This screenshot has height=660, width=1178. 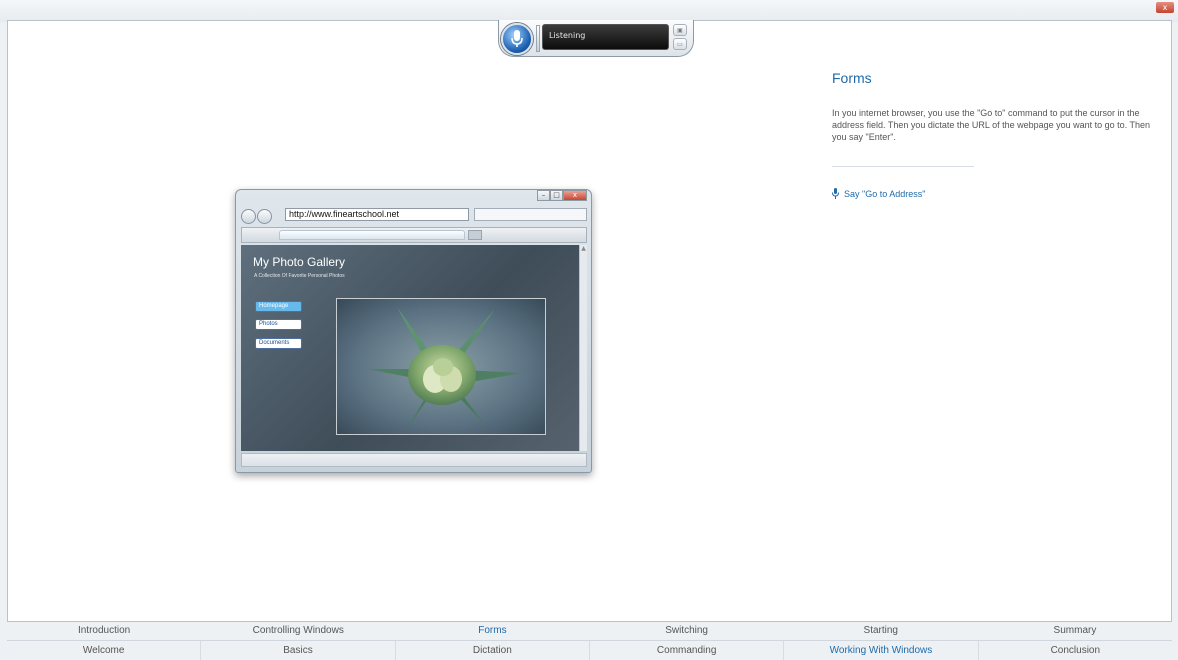 What do you see at coordinates (852, 78) in the screenshot?
I see `section-title: Forms` at bounding box center [852, 78].